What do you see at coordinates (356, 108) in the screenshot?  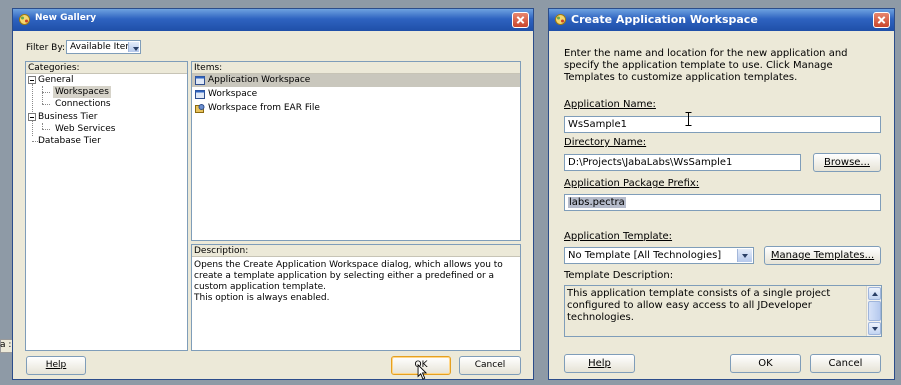 I see `item-workspace-from-ear: Workspace from EAR File` at bounding box center [356, 108].